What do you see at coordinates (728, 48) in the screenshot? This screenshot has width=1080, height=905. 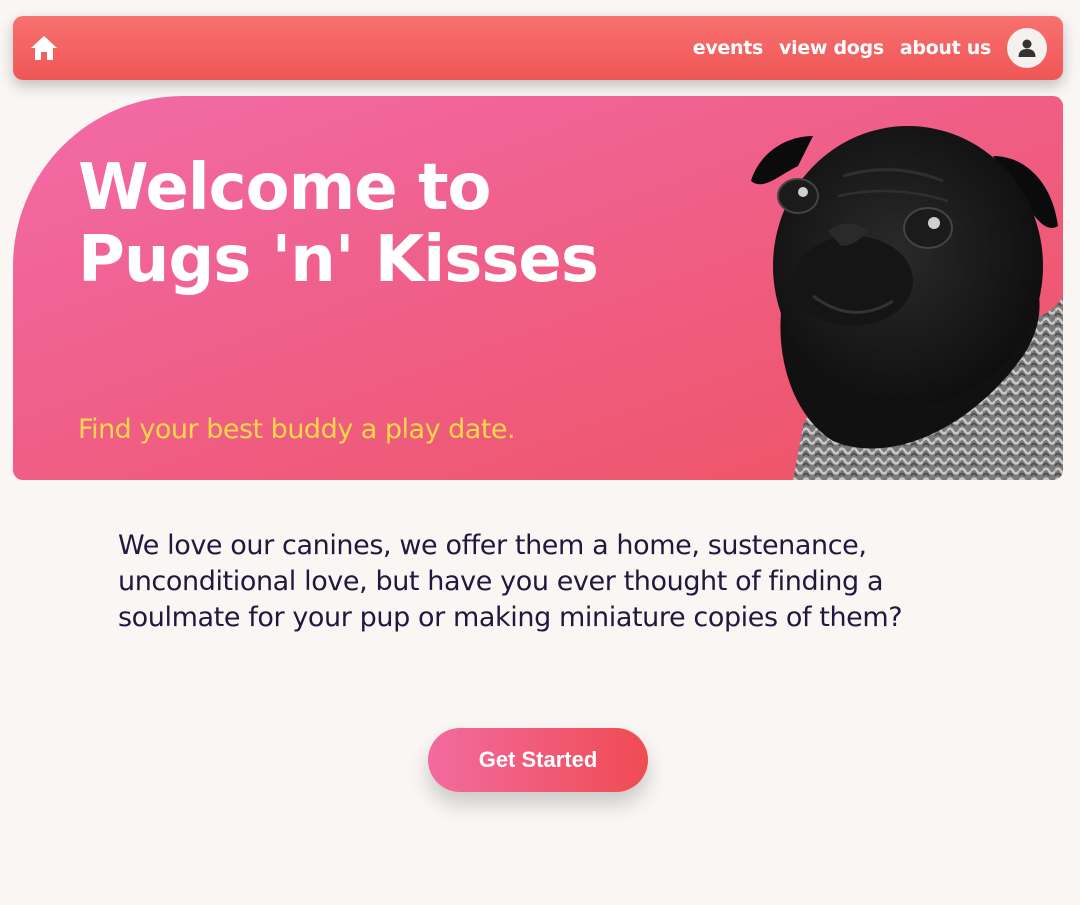 I see `nav-link-events: events` at bounding box center [728, 48].